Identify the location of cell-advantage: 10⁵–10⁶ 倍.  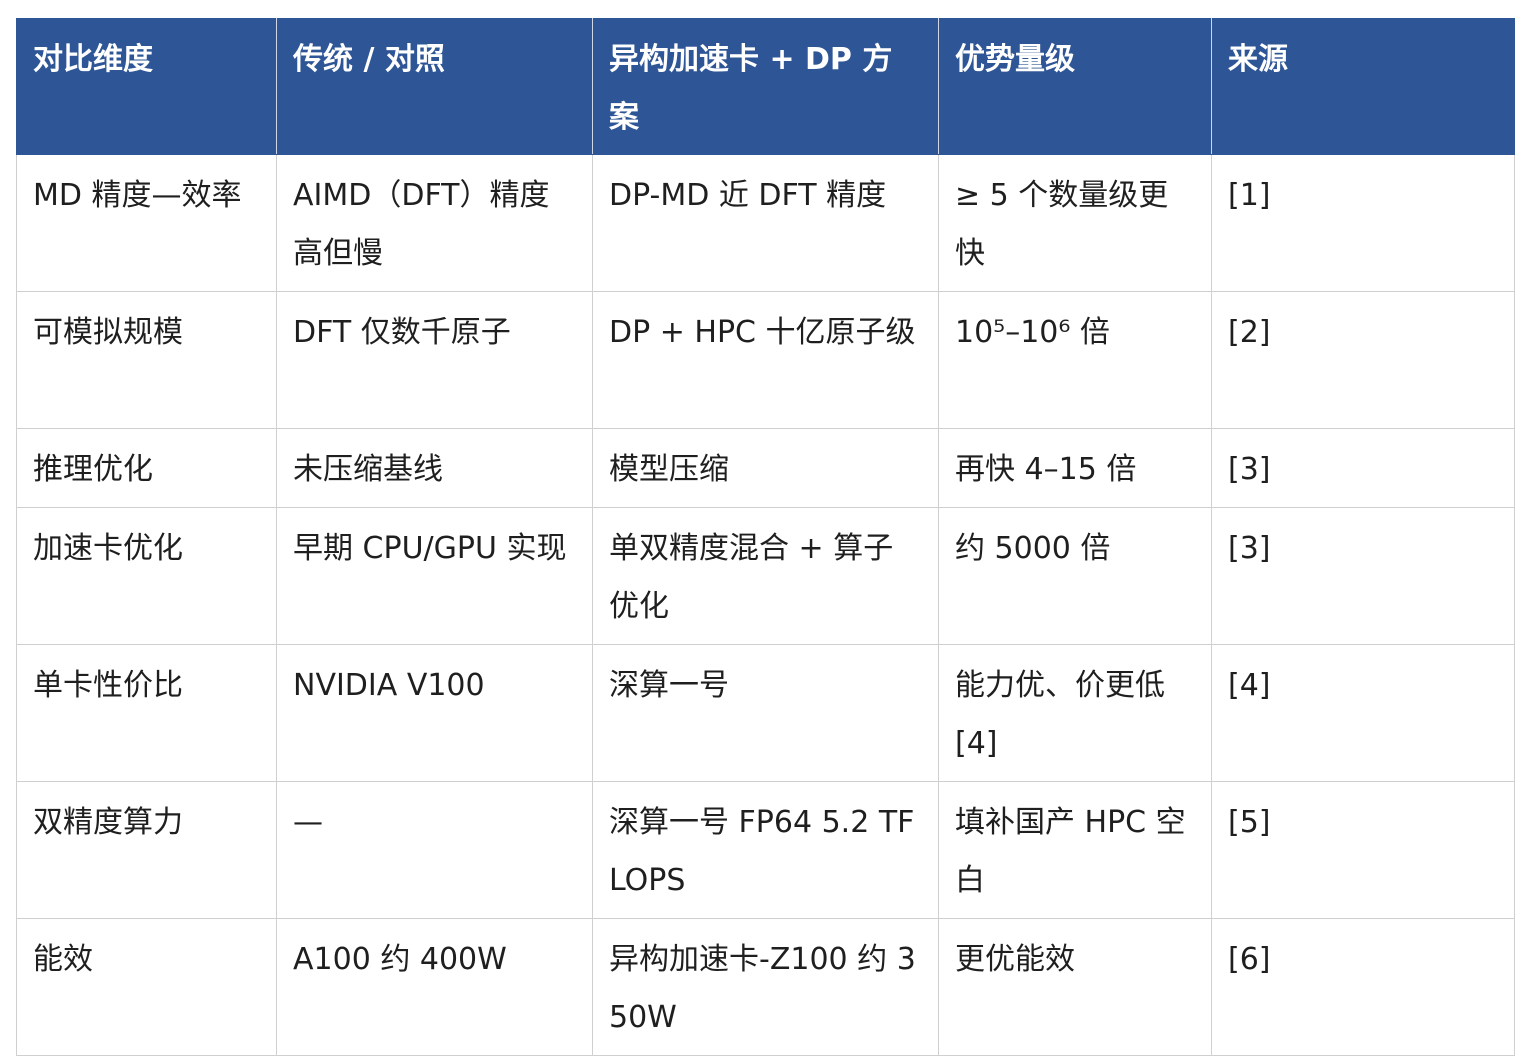
(1075, 360).